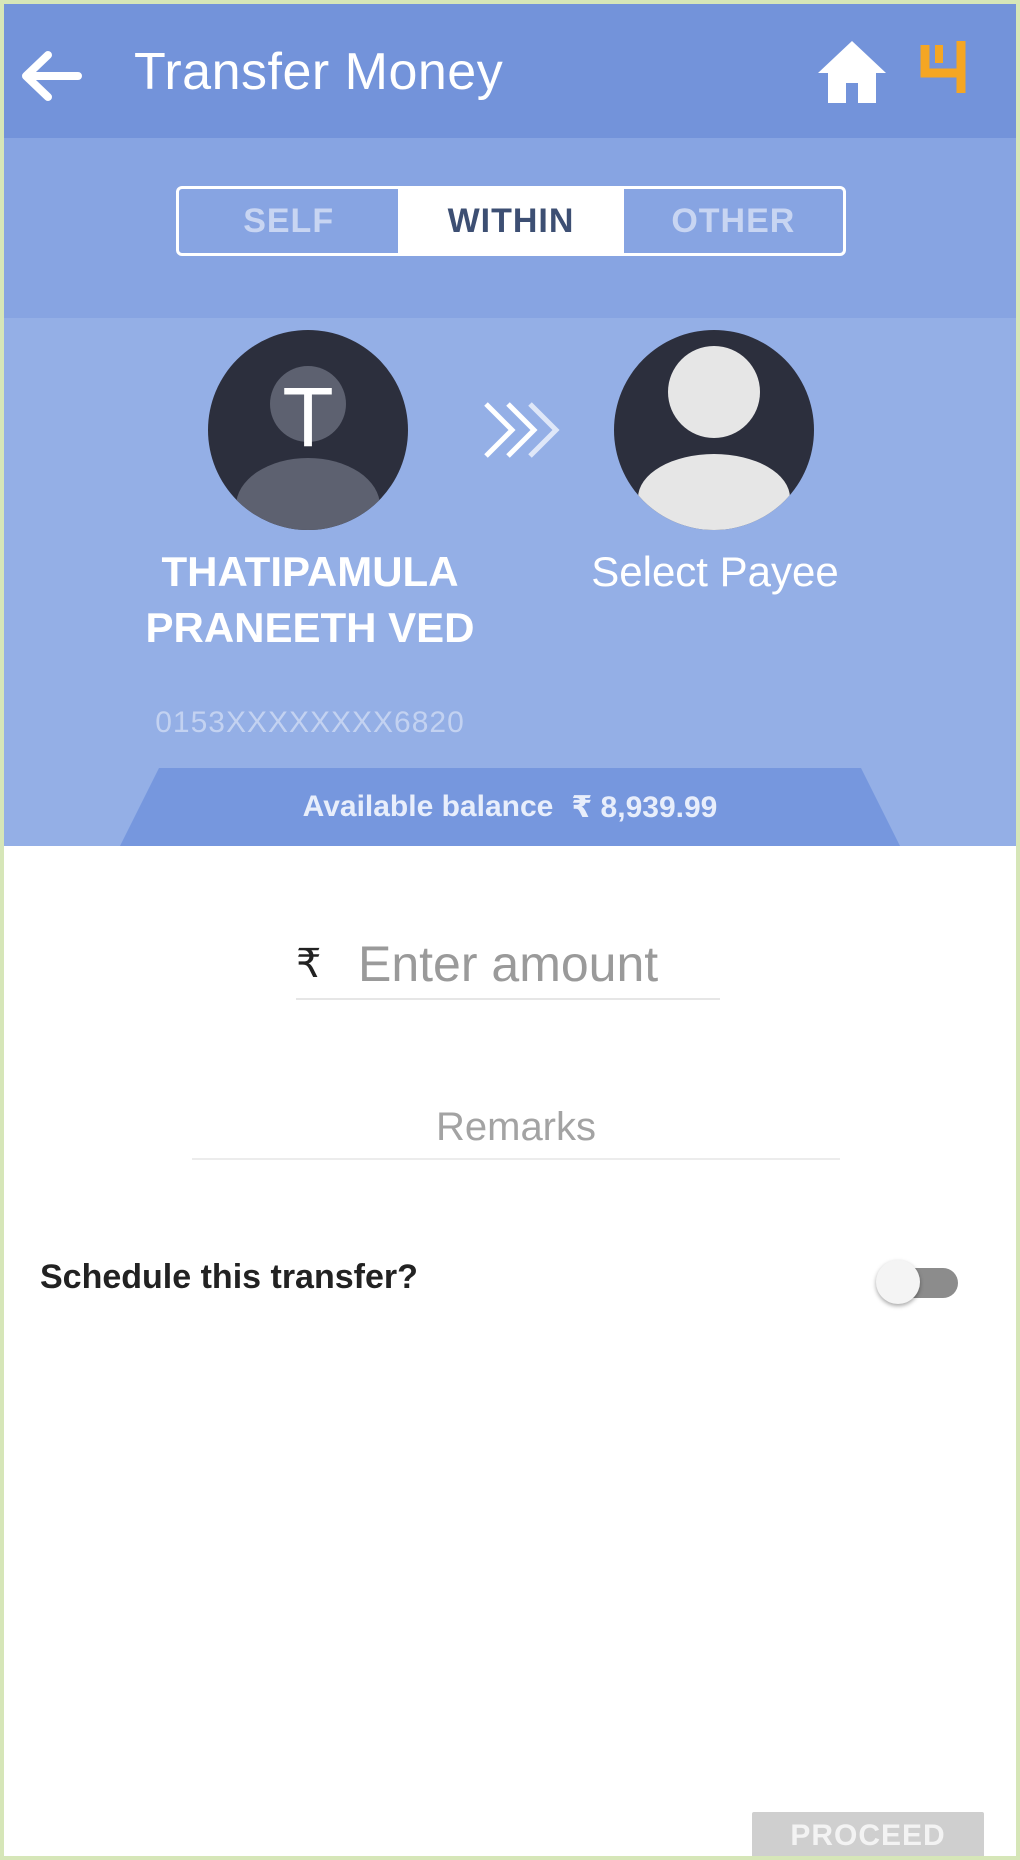 This screenshot has height=1860, width=1020. I want to click on person-icon, so click(714, 438).